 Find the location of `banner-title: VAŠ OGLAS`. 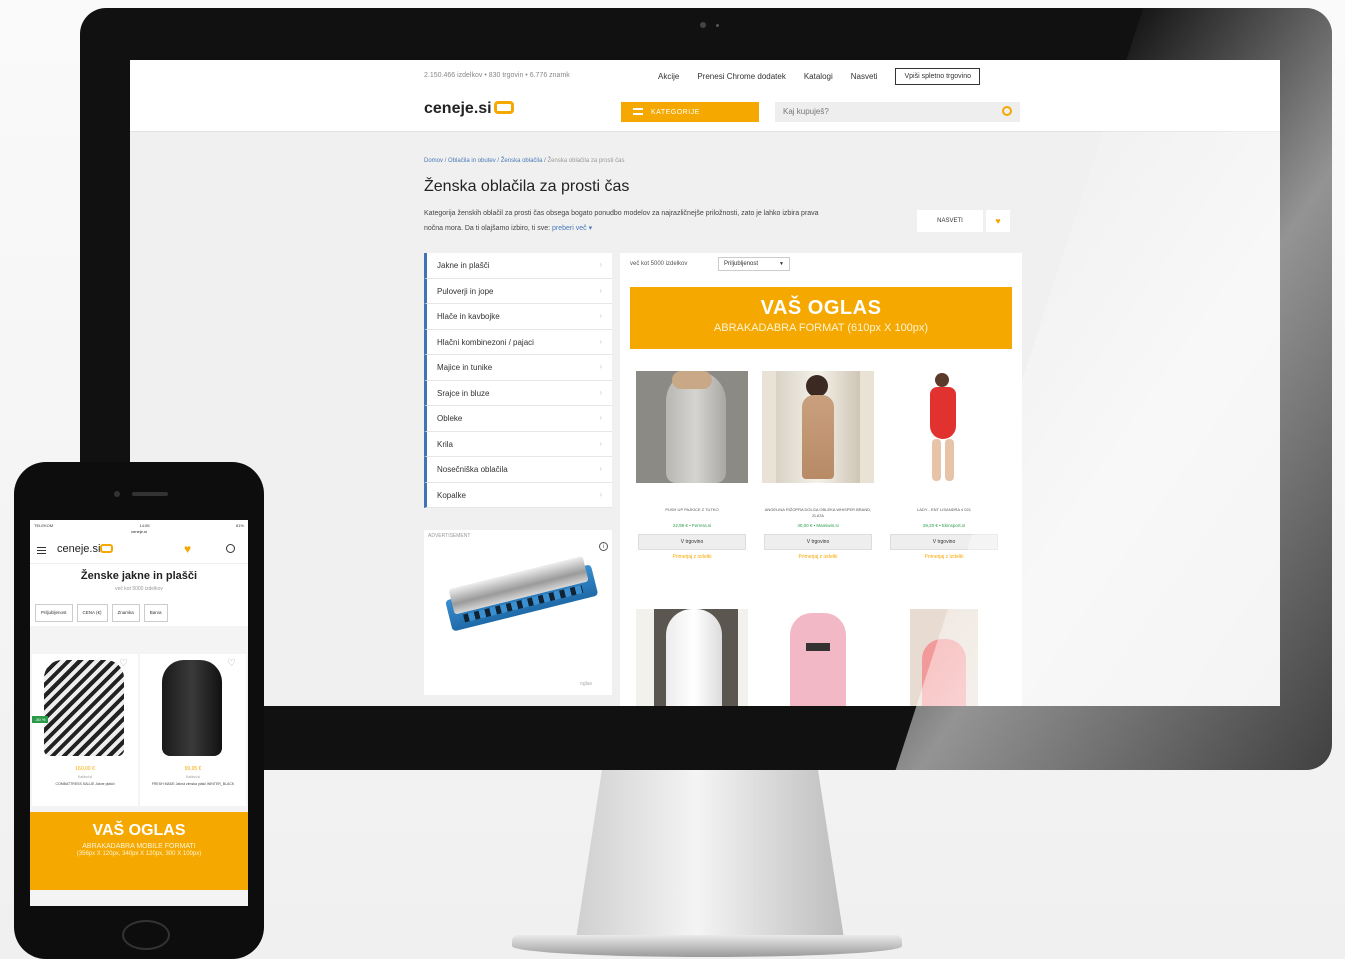

banner-title: VAŠ OGLAS is located at coordinates (139, 830).